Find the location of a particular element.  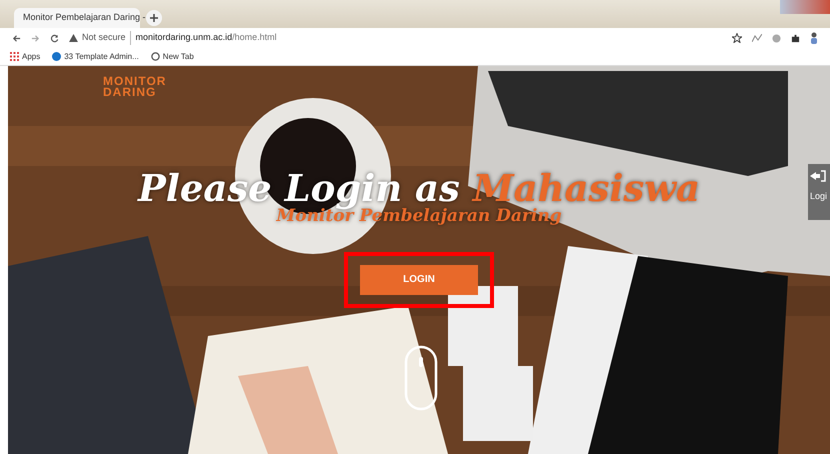

apps-grid-icon is located at coordinates (14, 56).